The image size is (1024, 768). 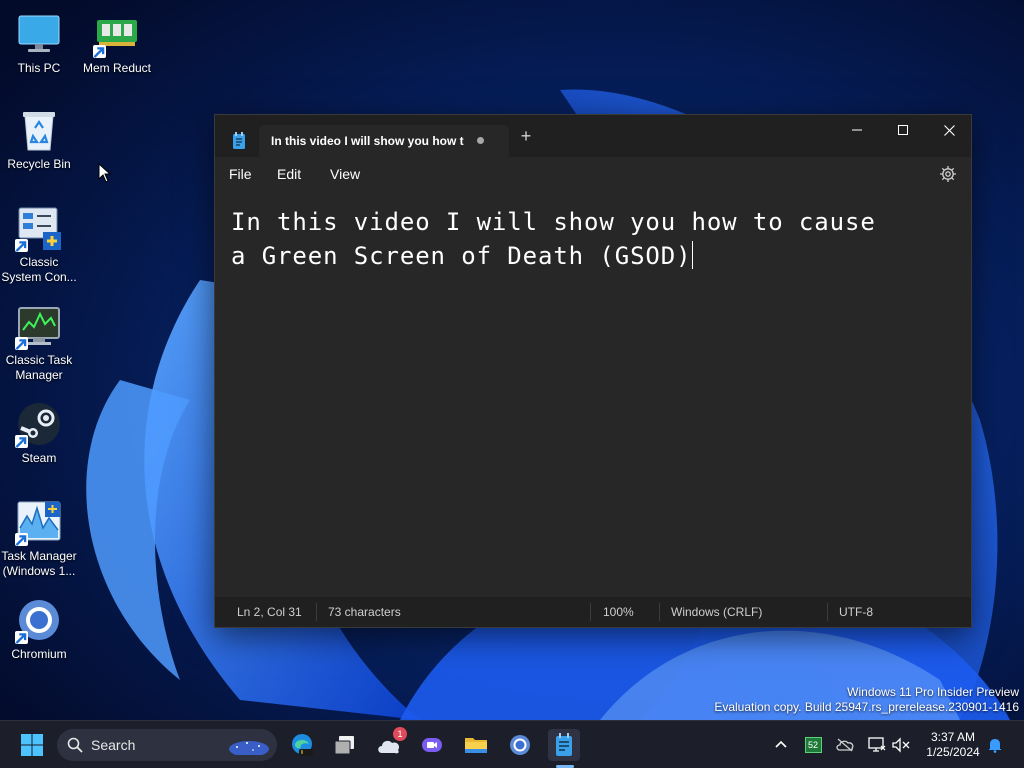 I want to click on taskbar-clock: 3:37 AM 1/25/2024, so click(x=953, y=745).